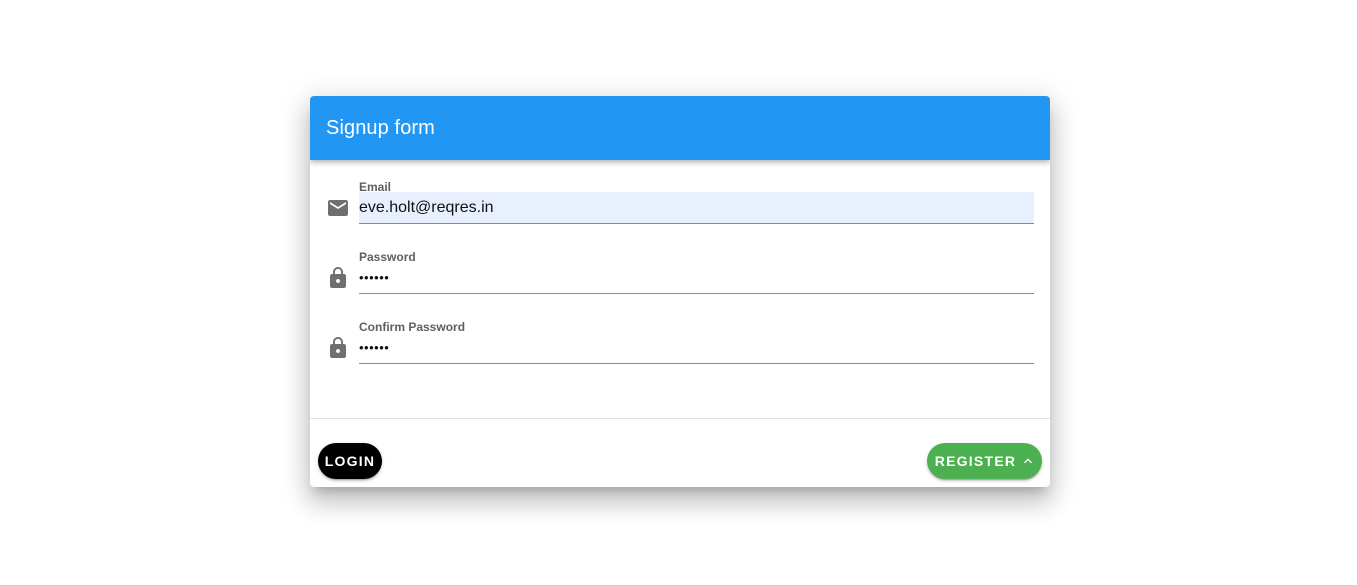  What do you see at coordinates (338, 208) in the screenshot?
I see `email-icon` at bounding box center [338, 208].